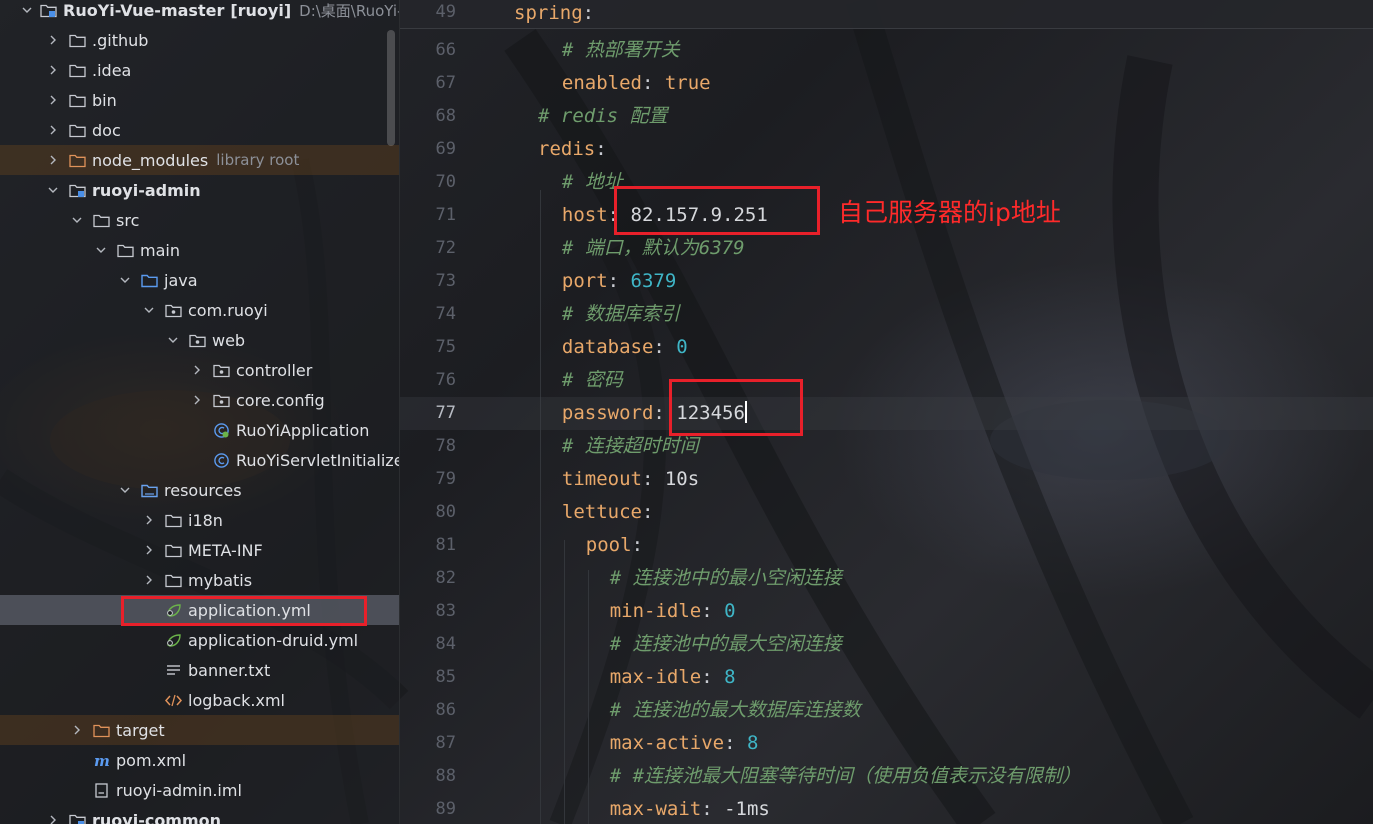 The image size is (1373, 824). I want to click on password-highlight-box, so click(736, 407).